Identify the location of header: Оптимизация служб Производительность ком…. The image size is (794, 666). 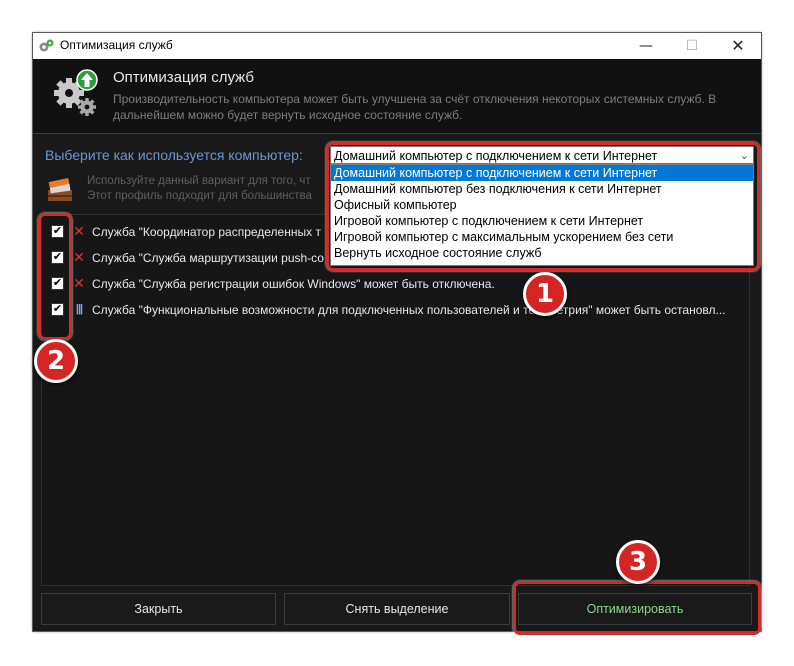
(397, 96).